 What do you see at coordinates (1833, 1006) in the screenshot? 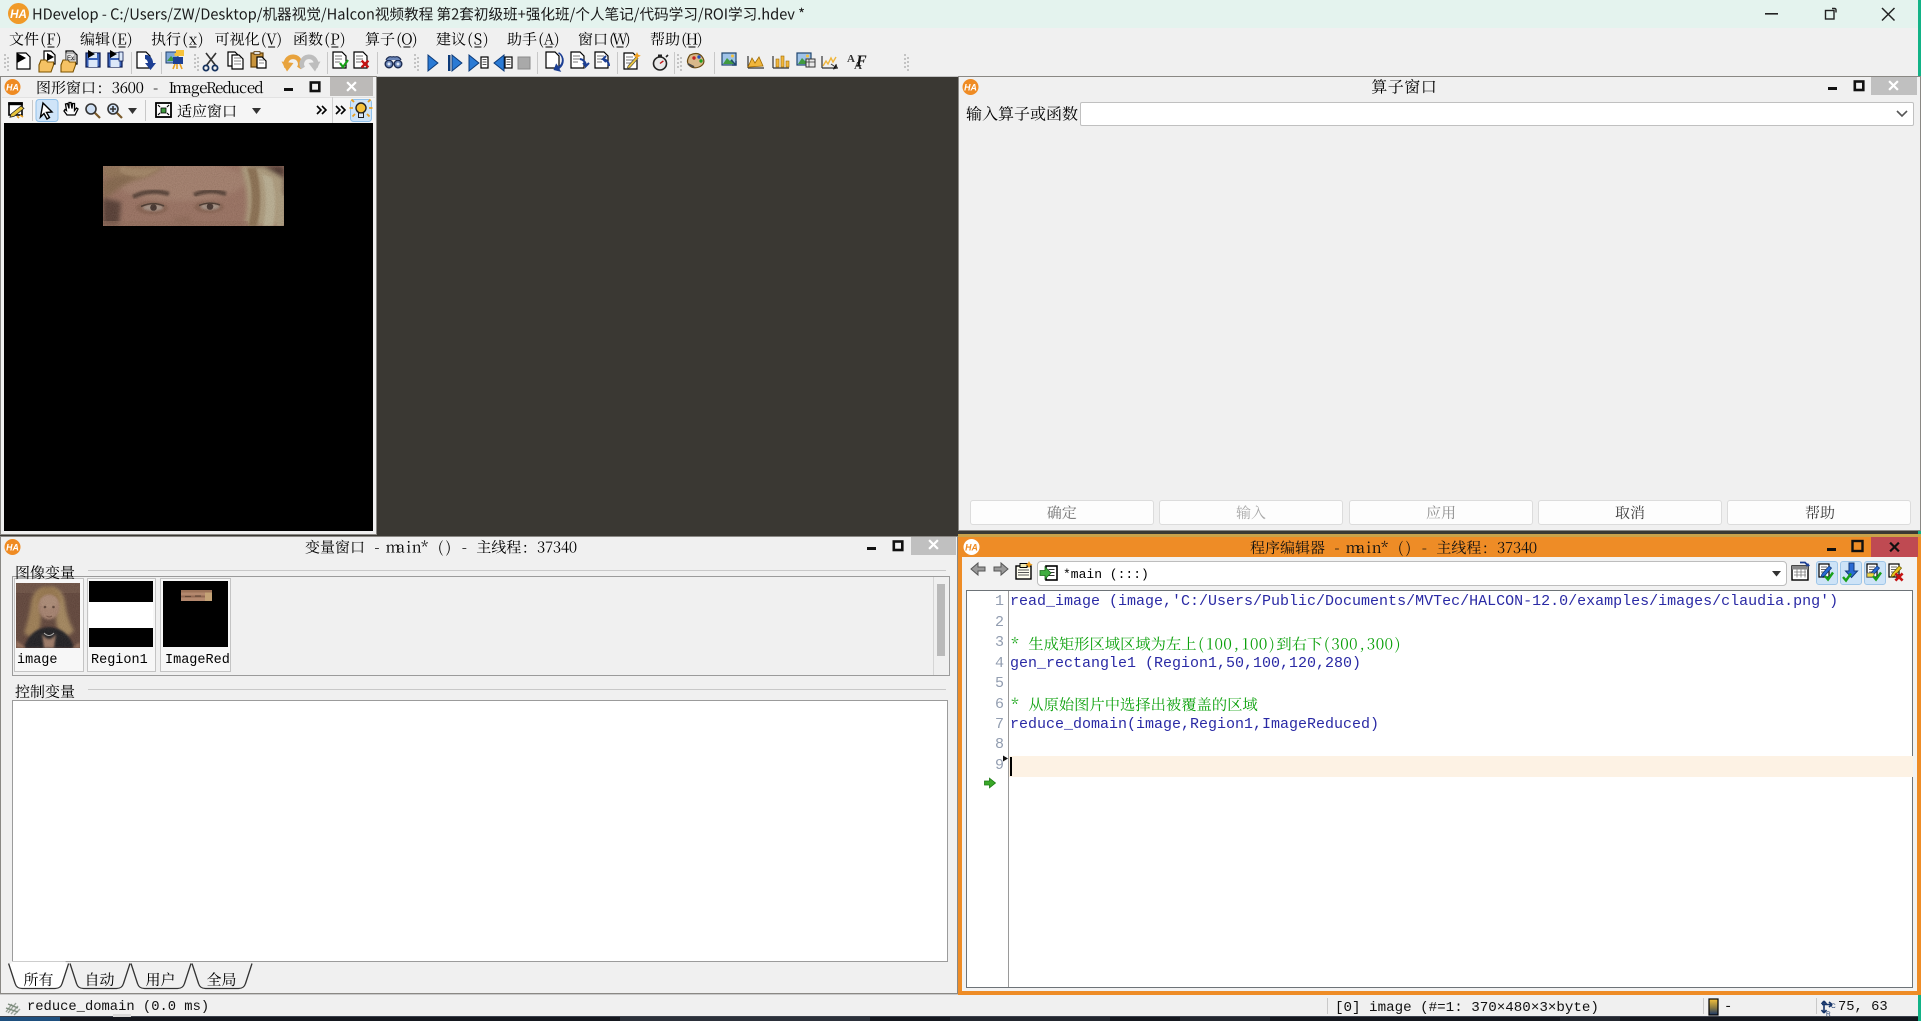
I see `svg-text: C` at bounding box center [1833, 1006].